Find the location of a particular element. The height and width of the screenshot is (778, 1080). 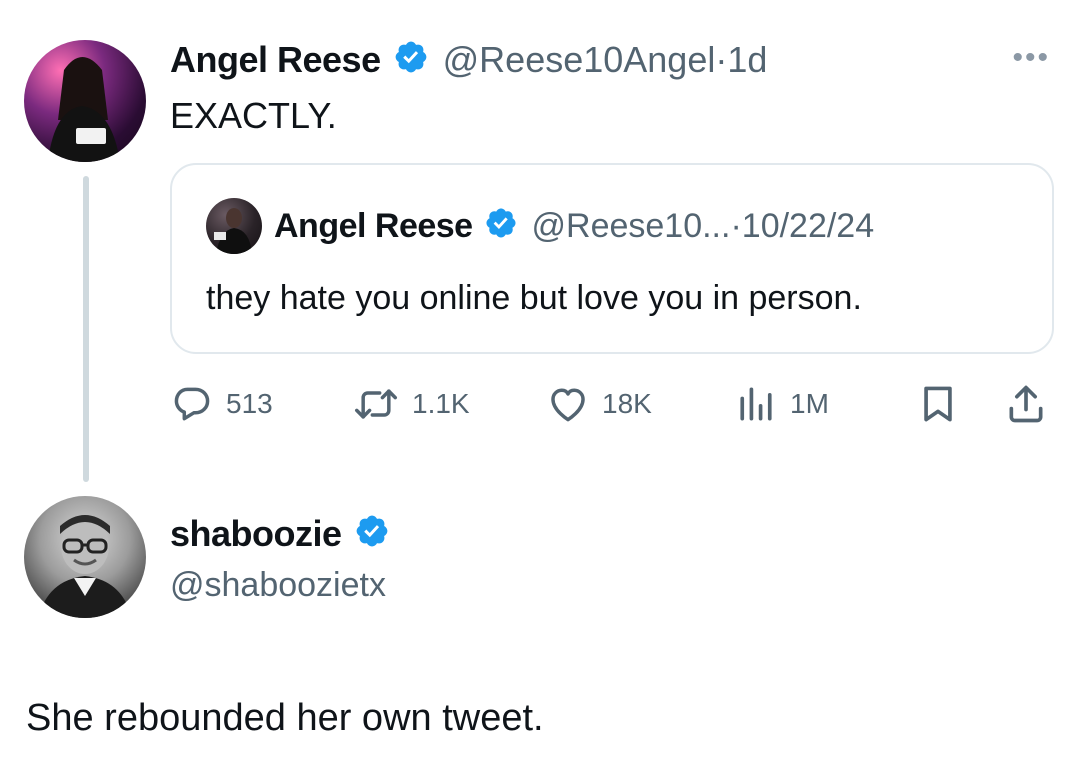

person-with-glasses-icon is located at coordinates (85, 566).